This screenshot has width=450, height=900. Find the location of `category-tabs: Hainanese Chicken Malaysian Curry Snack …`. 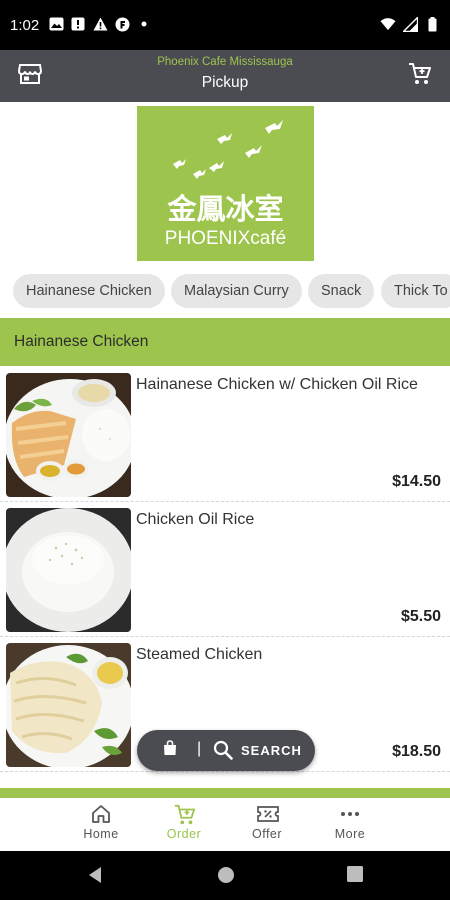

category-tabs: Hainanese Chicken Malaysian Curry Snack … is located at coordinates (225, 292).